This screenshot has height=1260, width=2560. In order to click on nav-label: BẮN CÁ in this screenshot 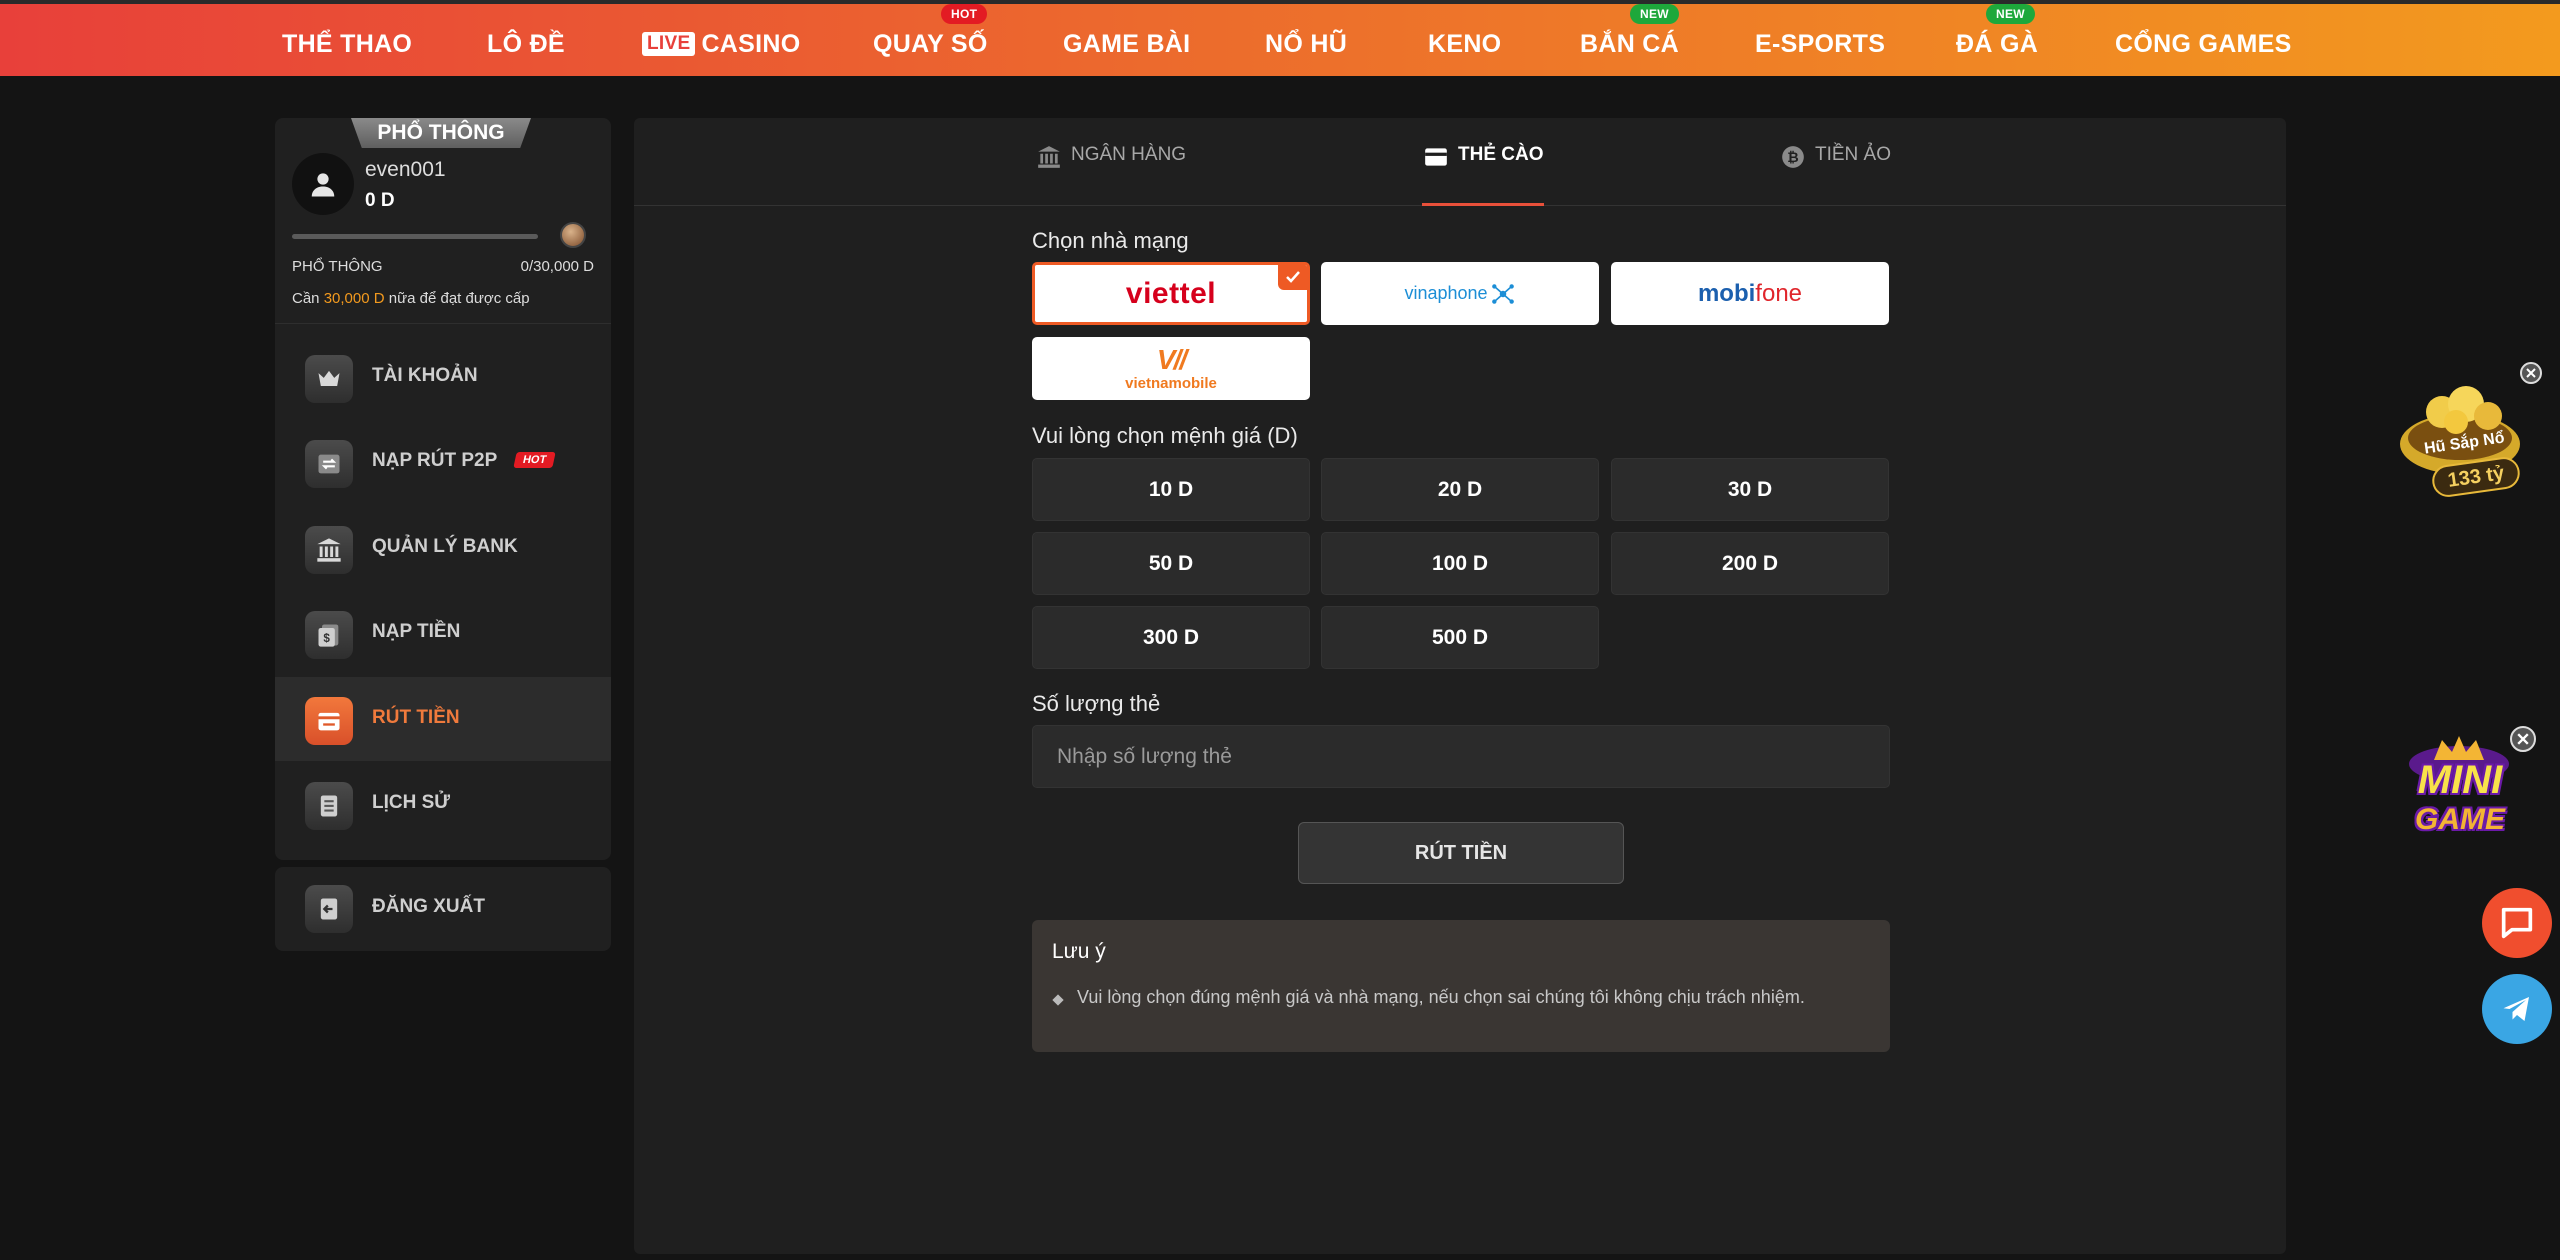, I will do `click(1630, 44)`.